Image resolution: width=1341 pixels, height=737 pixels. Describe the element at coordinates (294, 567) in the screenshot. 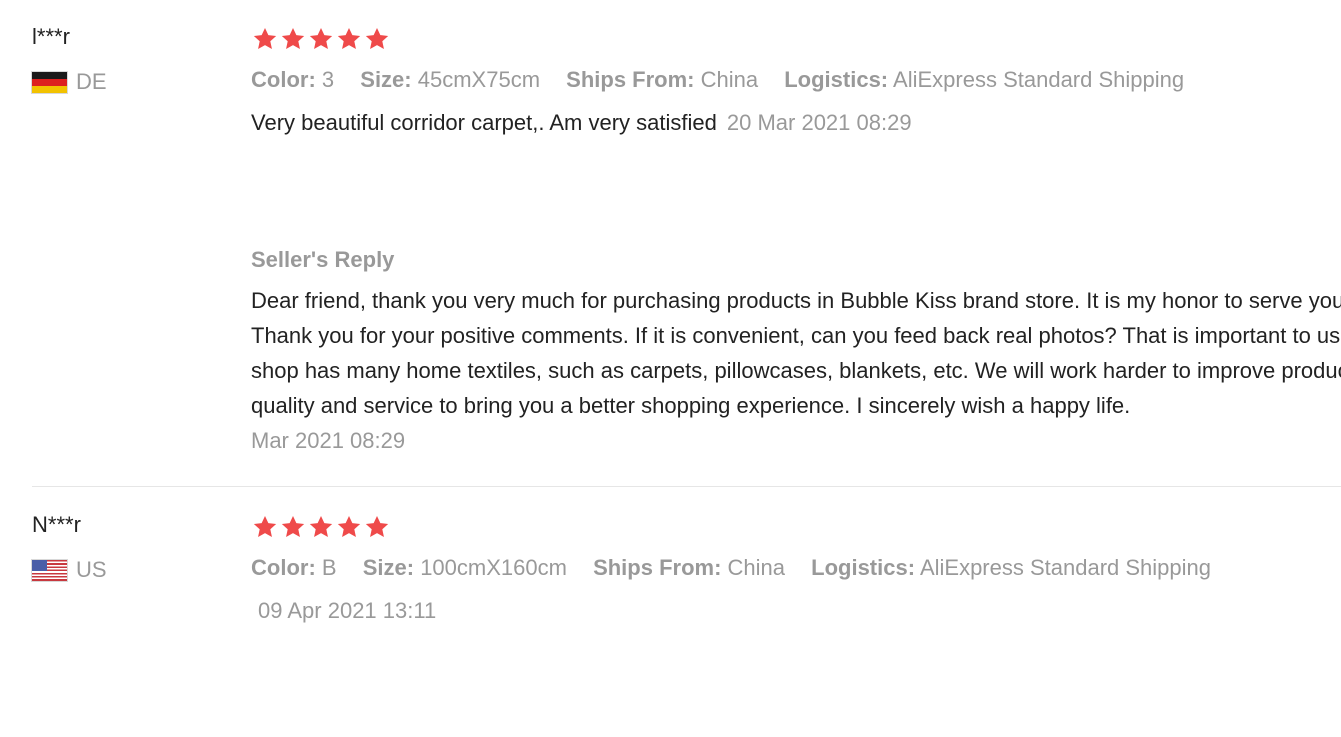

I see `attribute-color: Color: B` at that location.